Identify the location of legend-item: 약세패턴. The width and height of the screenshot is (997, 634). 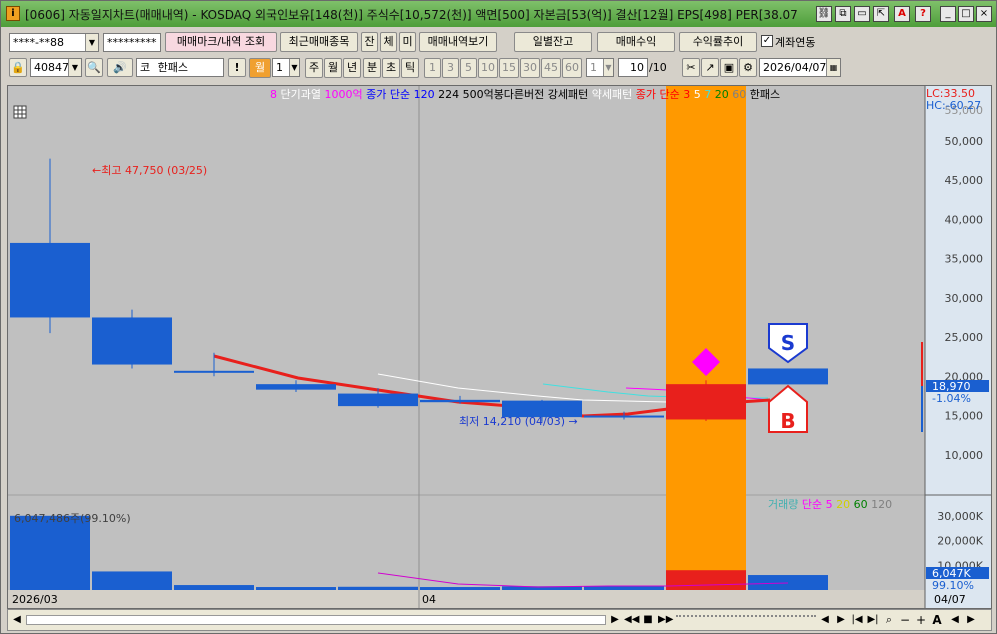
(610, 94).